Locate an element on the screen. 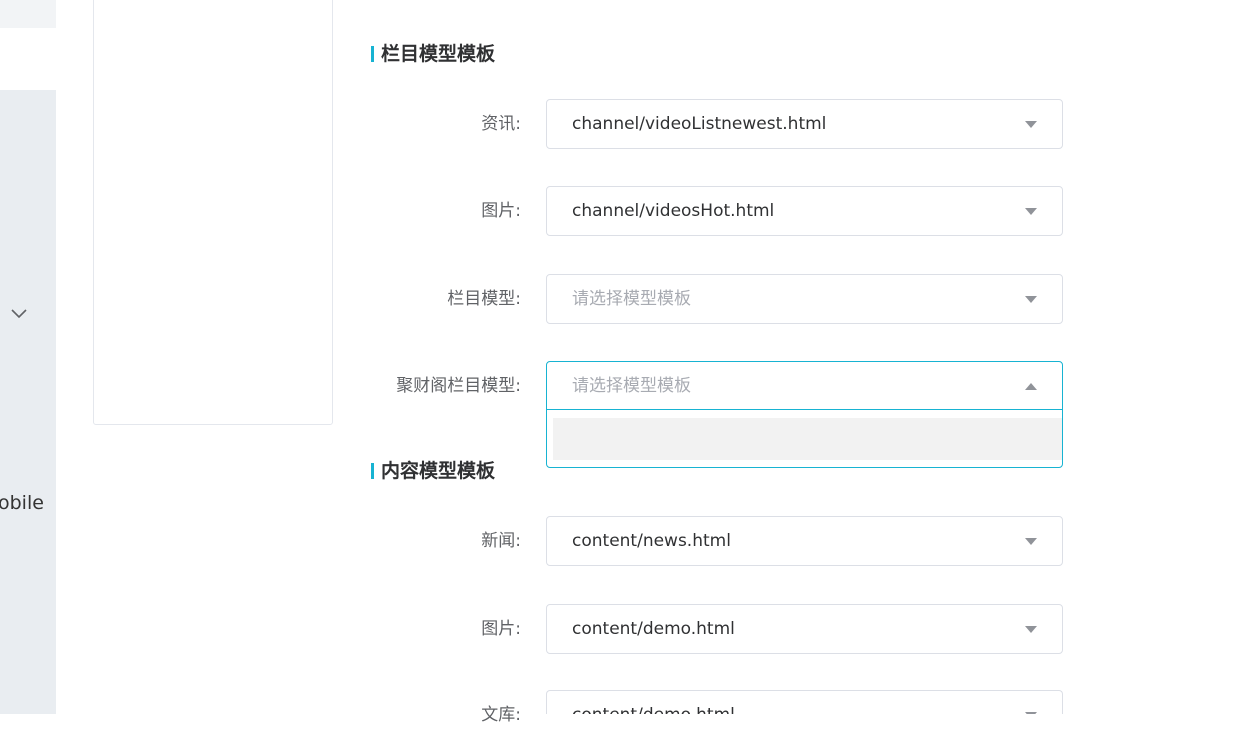 The image size is (1236, 740). row-label-channel-model: 栏目模型: is located at coordinates (484, 299).